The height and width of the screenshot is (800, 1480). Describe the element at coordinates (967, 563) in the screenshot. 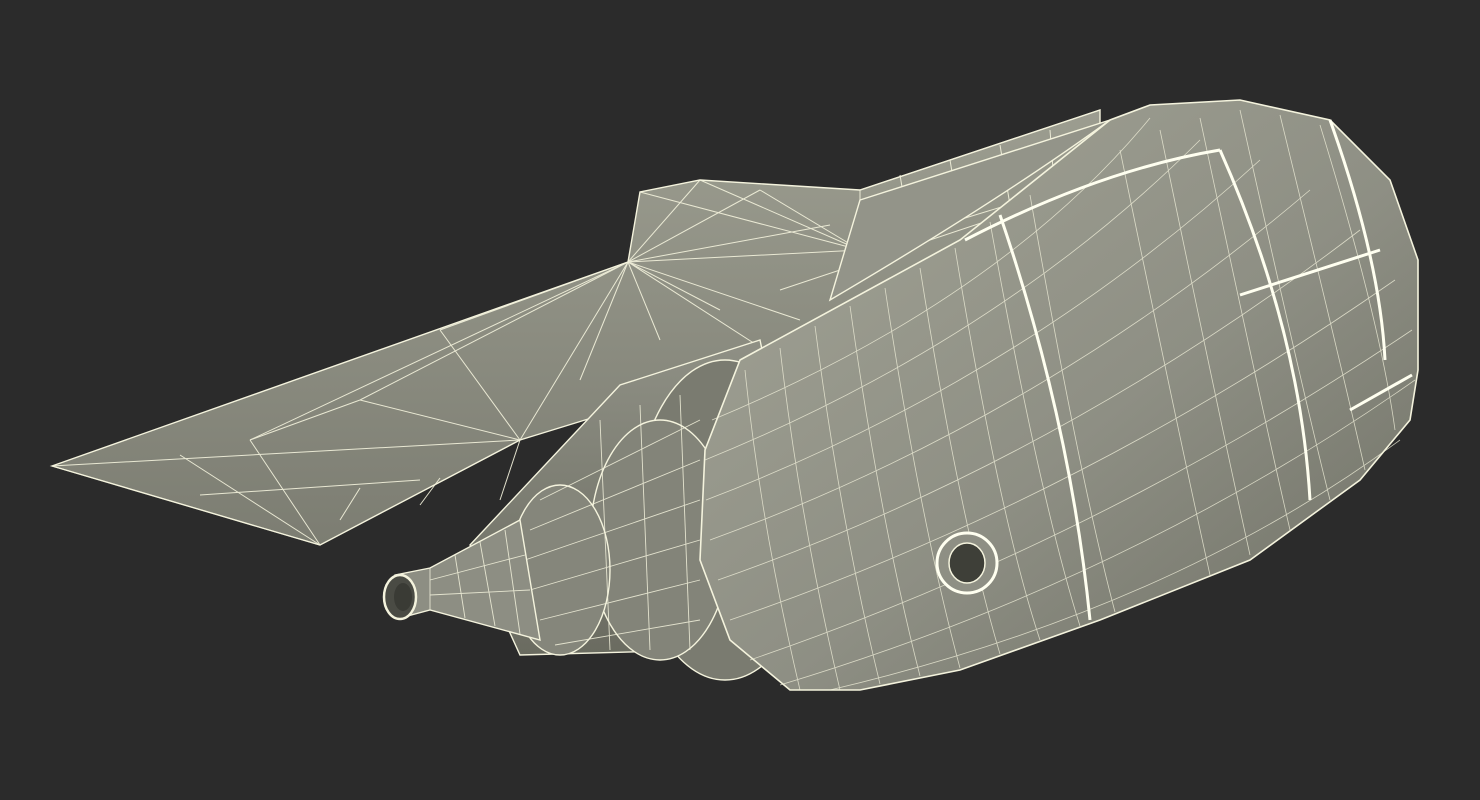

I see `vent-port` at that location.